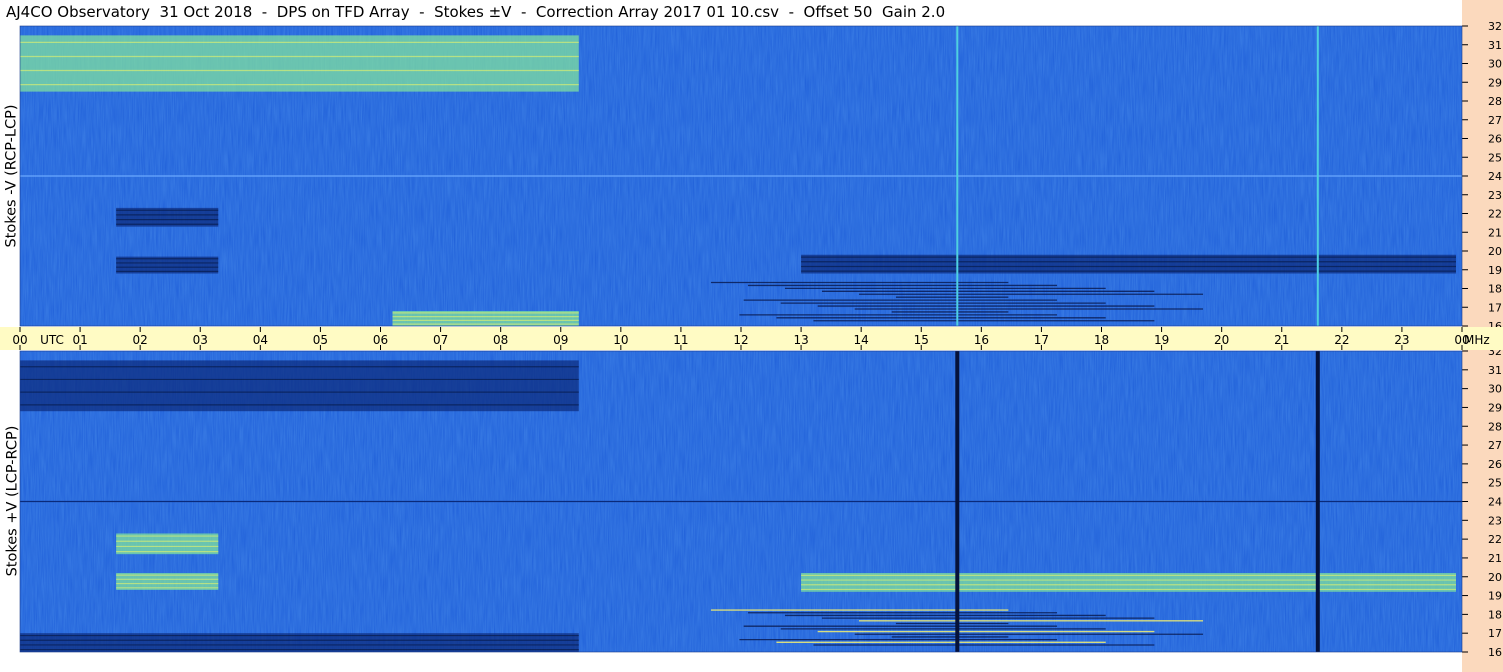 Image resolution: width=1503 pixels, height=672 pixels. What do you see at coordinates (1495, 652) in the screenshot?
I see `freq-tick-label: 16` at bounding box center [1495, 652].